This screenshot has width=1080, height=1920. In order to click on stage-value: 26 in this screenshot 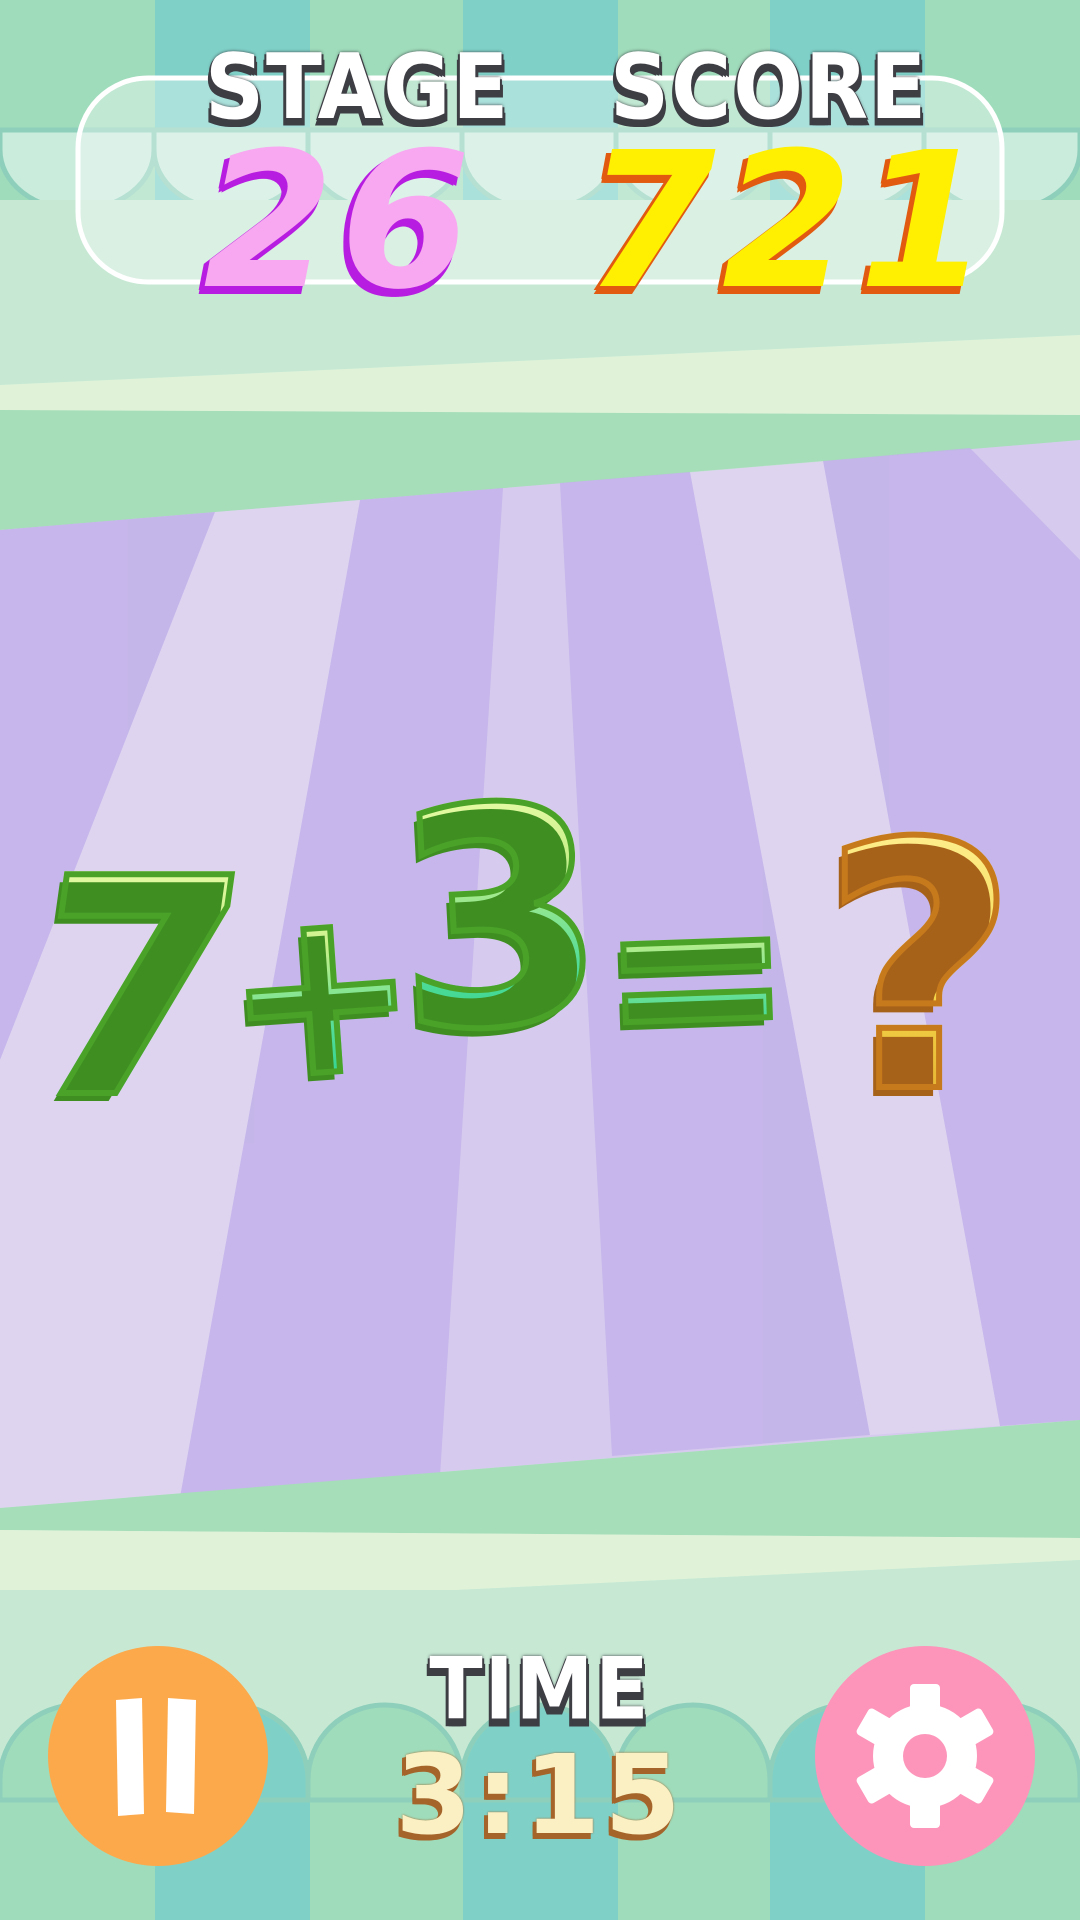, I will do `click(340, 221)`.